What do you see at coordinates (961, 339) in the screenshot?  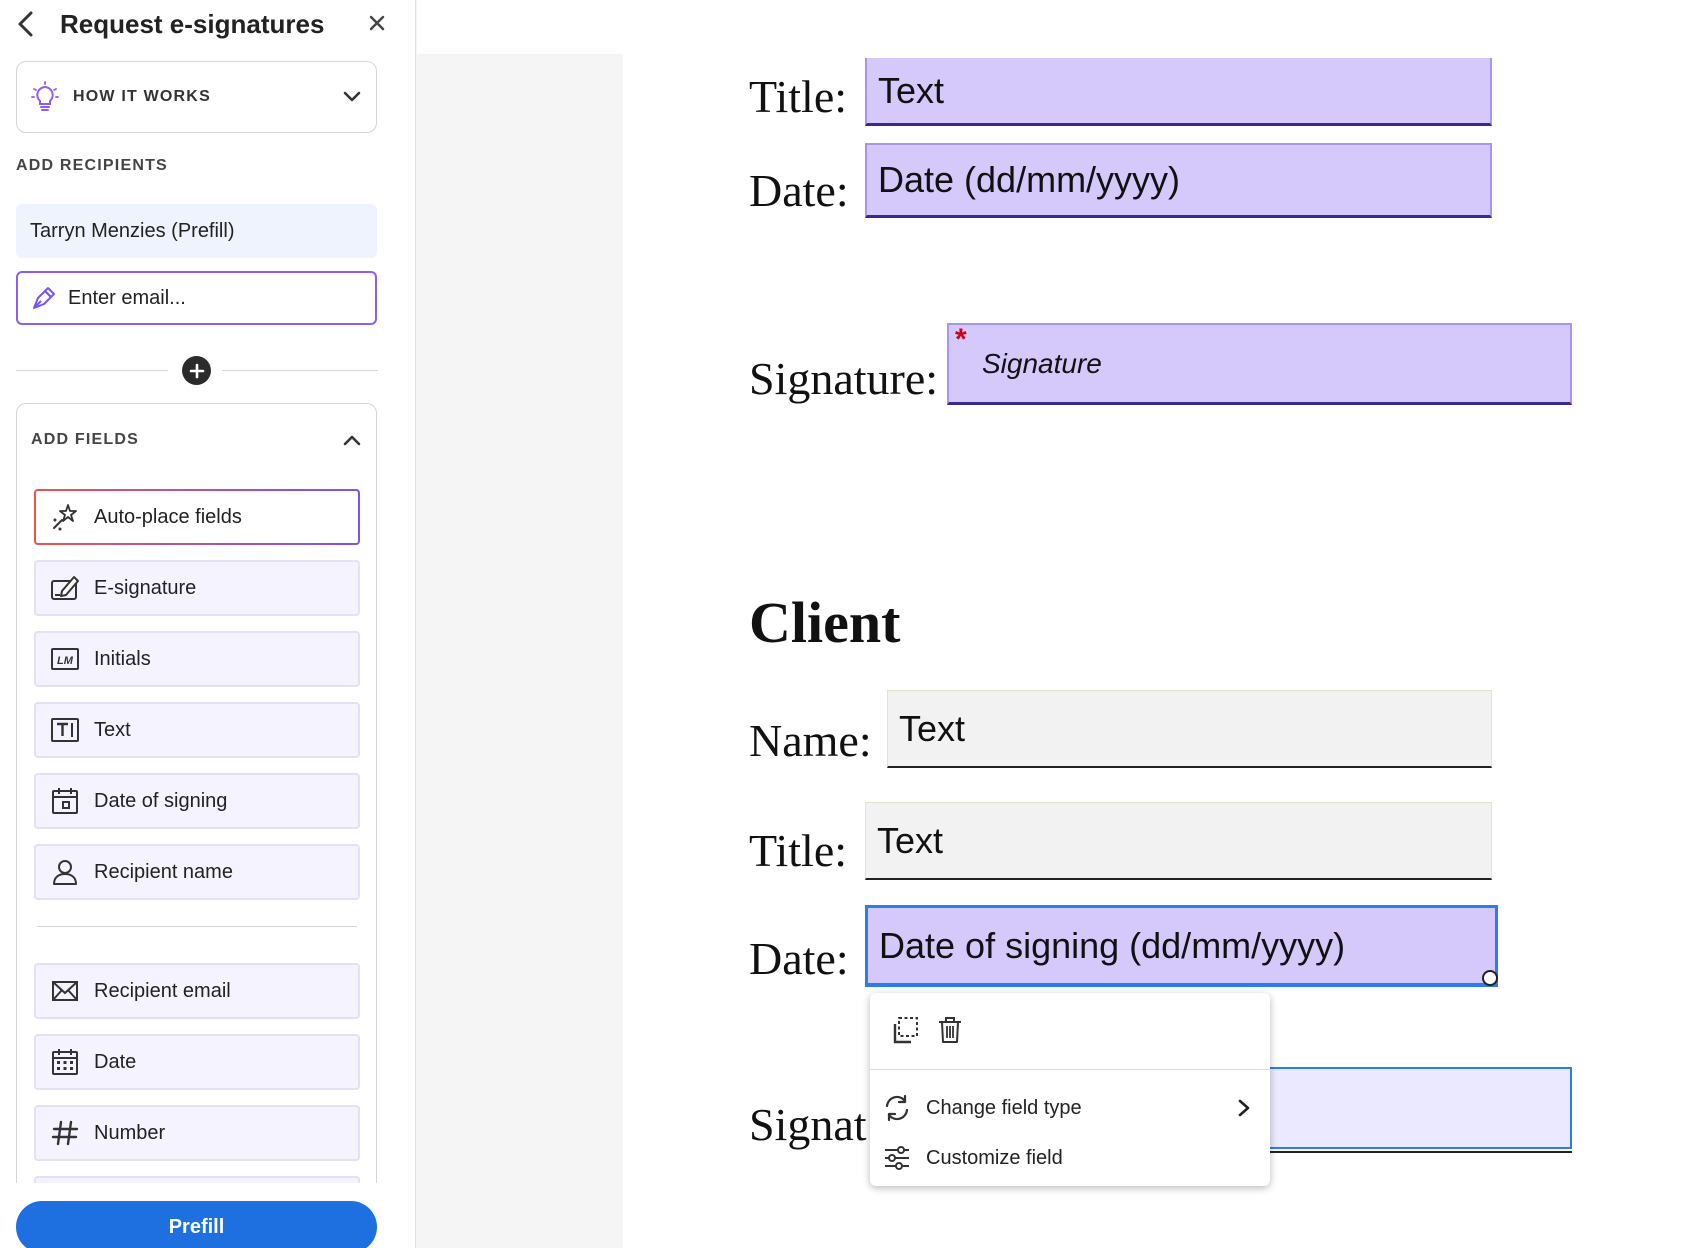 I see `required-asterisk: *` at bounding box center [961, 339].